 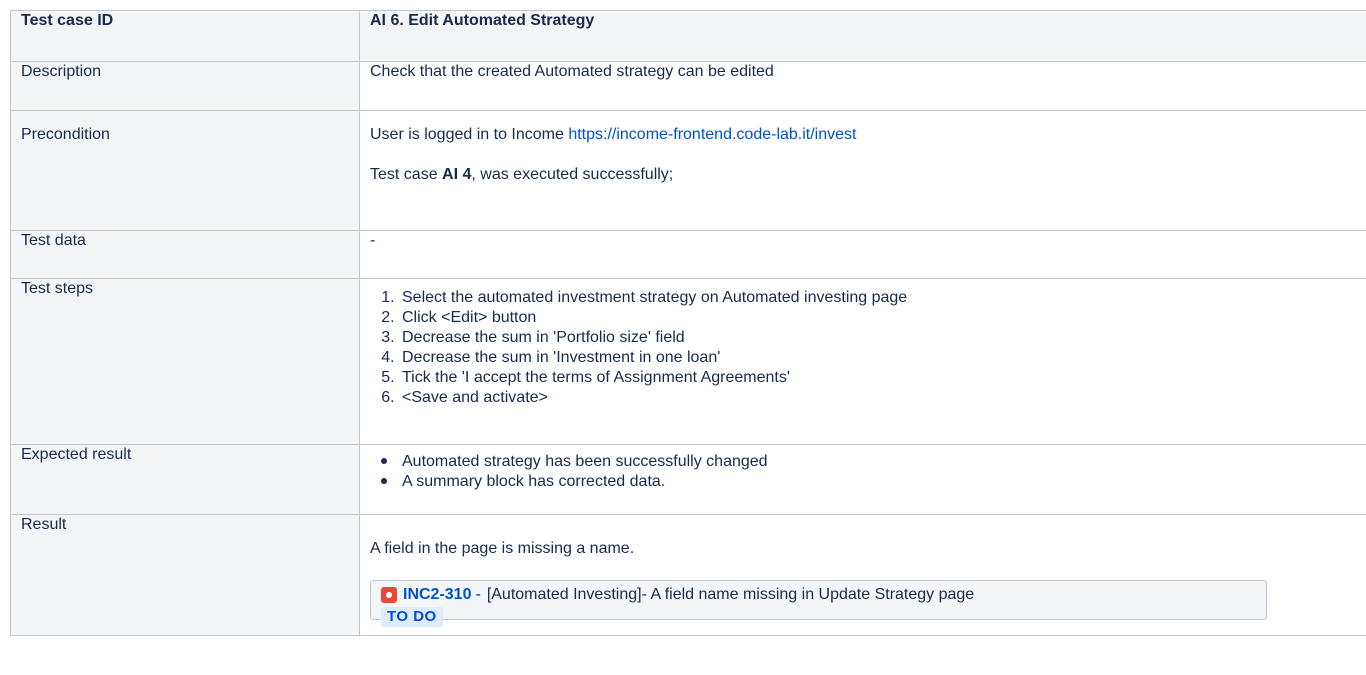 What do you see at coordinates (469, 134) in the screenshot?
I see `precondition-text: User is logged in to Income` at bounding box center [469, 134].